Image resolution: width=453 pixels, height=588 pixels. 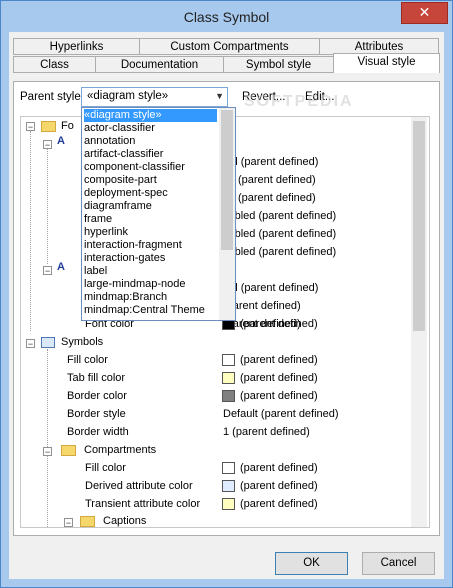 What do you see at coordinates (98, 219) in the screenshot?
I see `dropdown-option: frame` at bounding box center [98, 219].